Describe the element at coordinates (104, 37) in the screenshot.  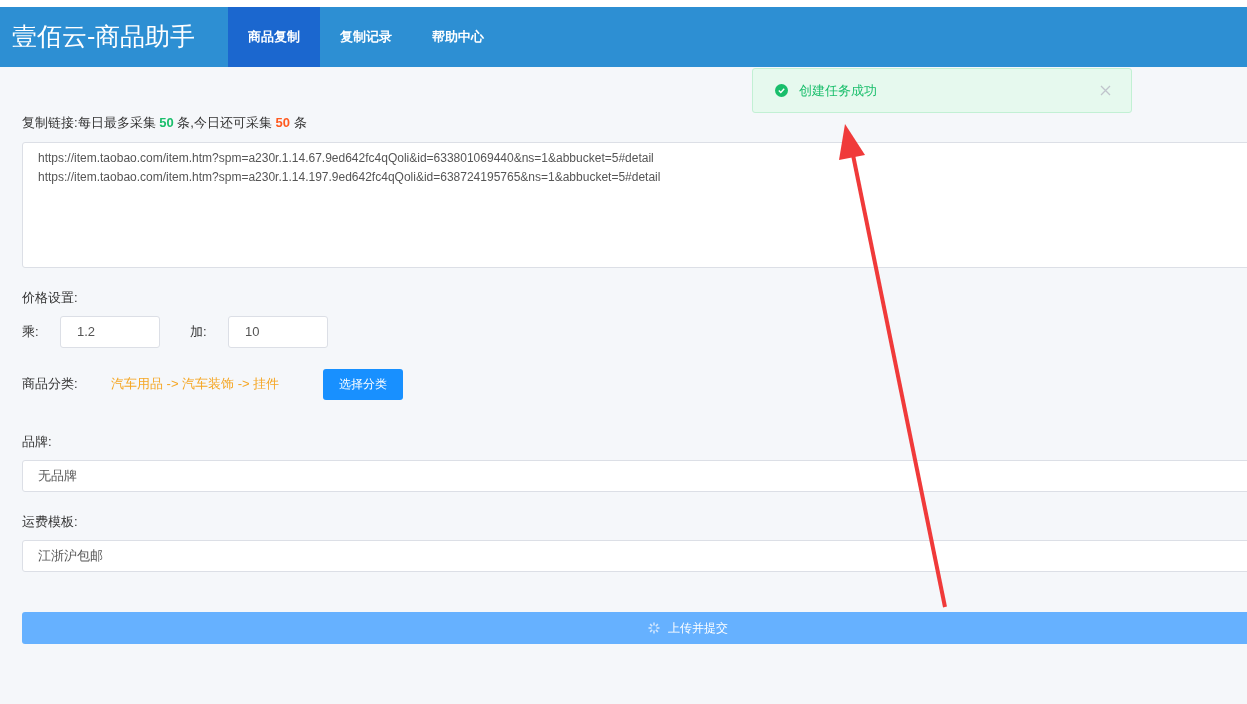
I see `app-title: 壹佰云-商品助手` at that location.